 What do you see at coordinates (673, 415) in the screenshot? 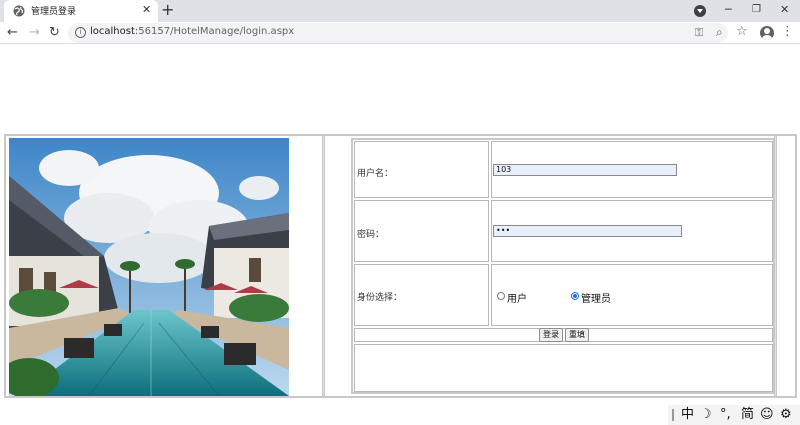
I see `ime-grip-handle` at bounding box center [673, 415].